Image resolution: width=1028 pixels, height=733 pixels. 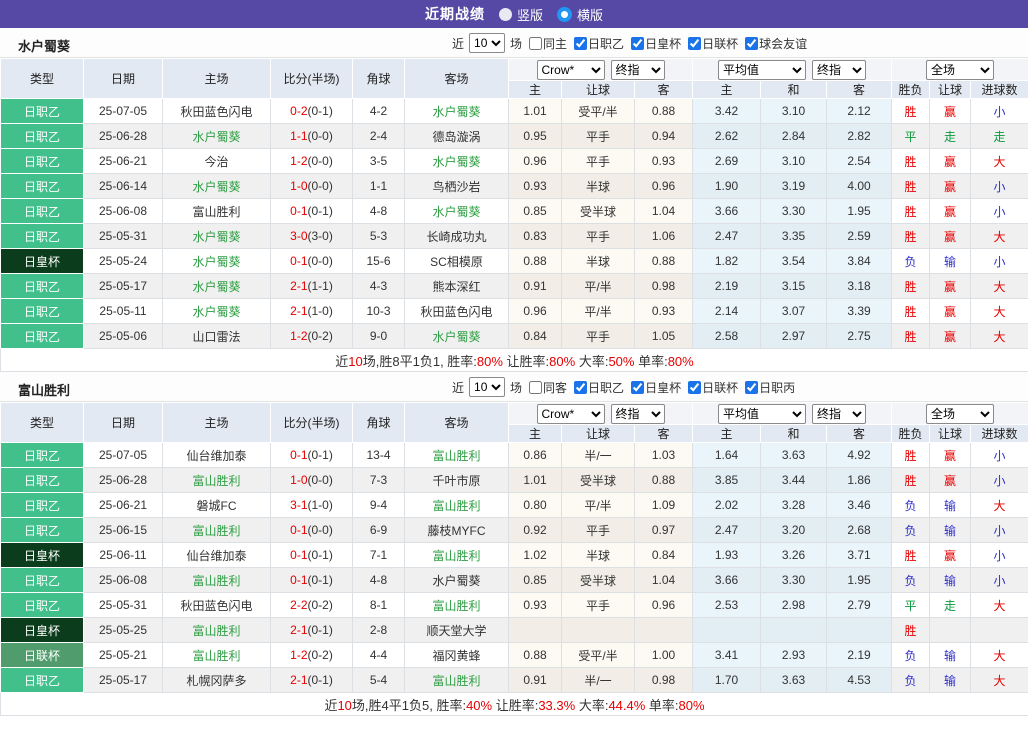 What do you see at coordinates (546, 387) in the screenshot?
I see `same-venue-filter: 同客` at bounding box center [546, 387].